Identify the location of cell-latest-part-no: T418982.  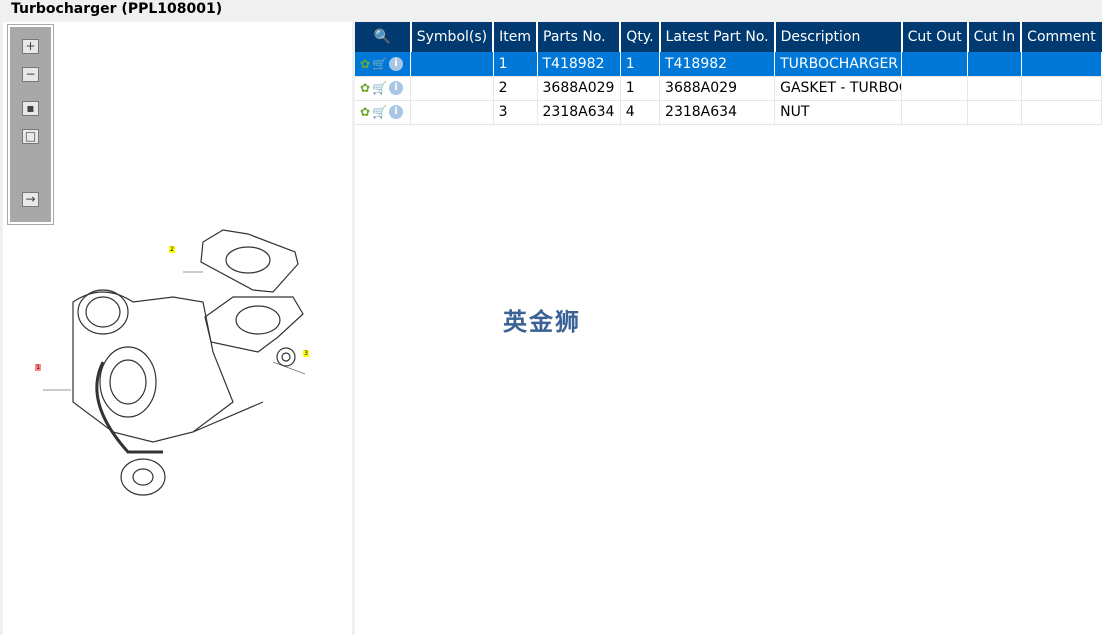
(717, 64).